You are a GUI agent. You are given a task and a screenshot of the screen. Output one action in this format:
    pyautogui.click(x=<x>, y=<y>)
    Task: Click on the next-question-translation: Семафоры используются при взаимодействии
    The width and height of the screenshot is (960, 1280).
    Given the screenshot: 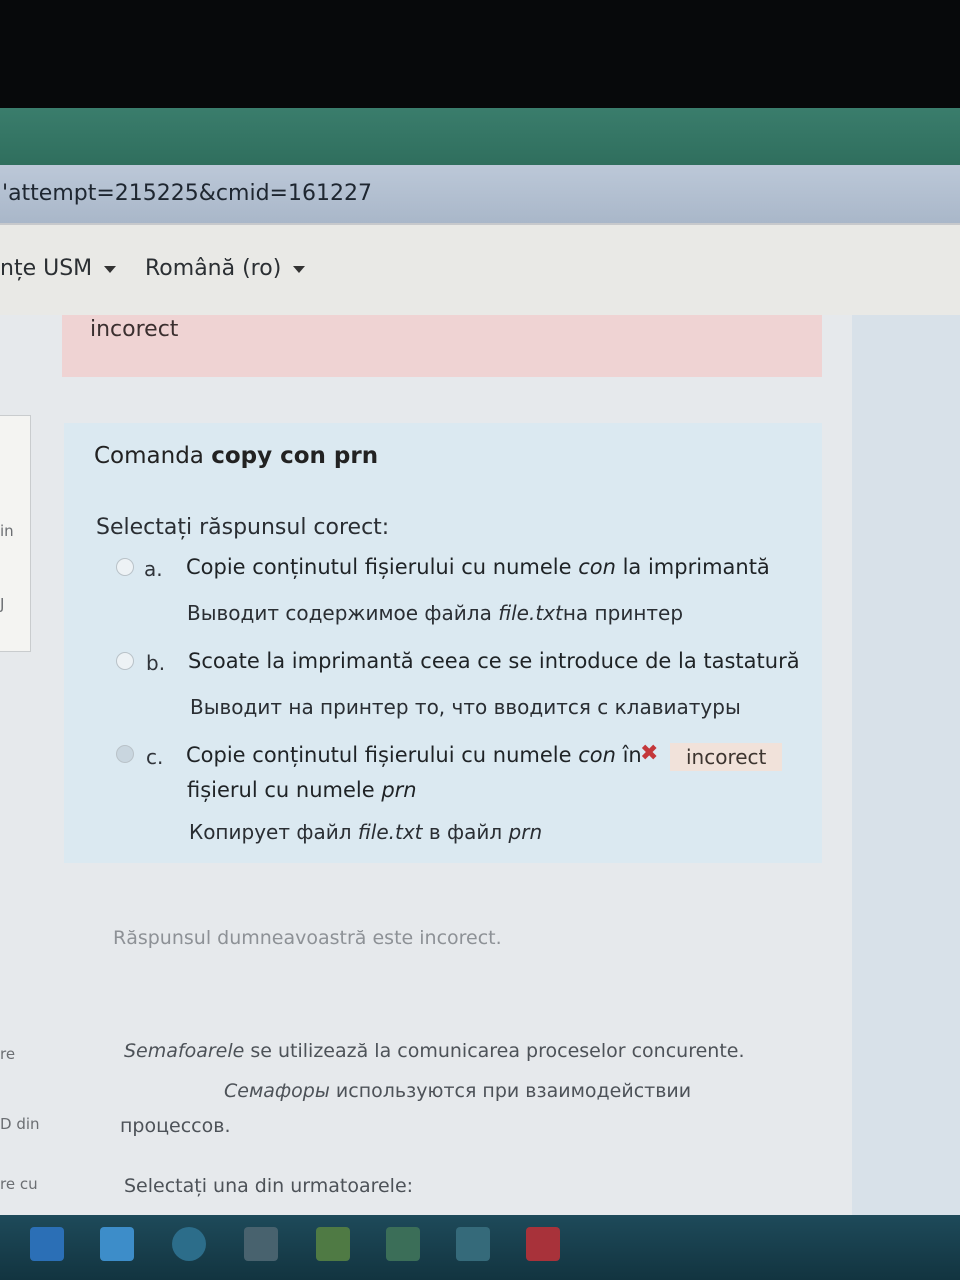 What is the action you would take?
    pyautogui.click(x=457, y=1091)
    